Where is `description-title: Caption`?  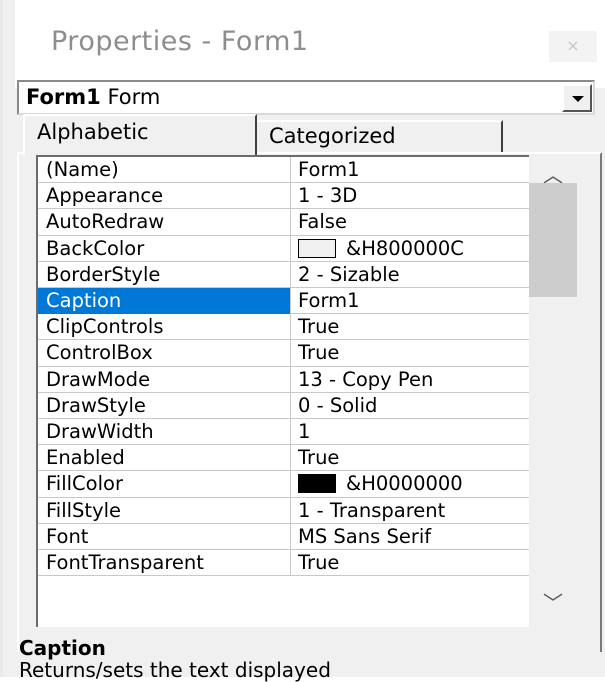
description-title: Caption is located at coordinates (62, 648).